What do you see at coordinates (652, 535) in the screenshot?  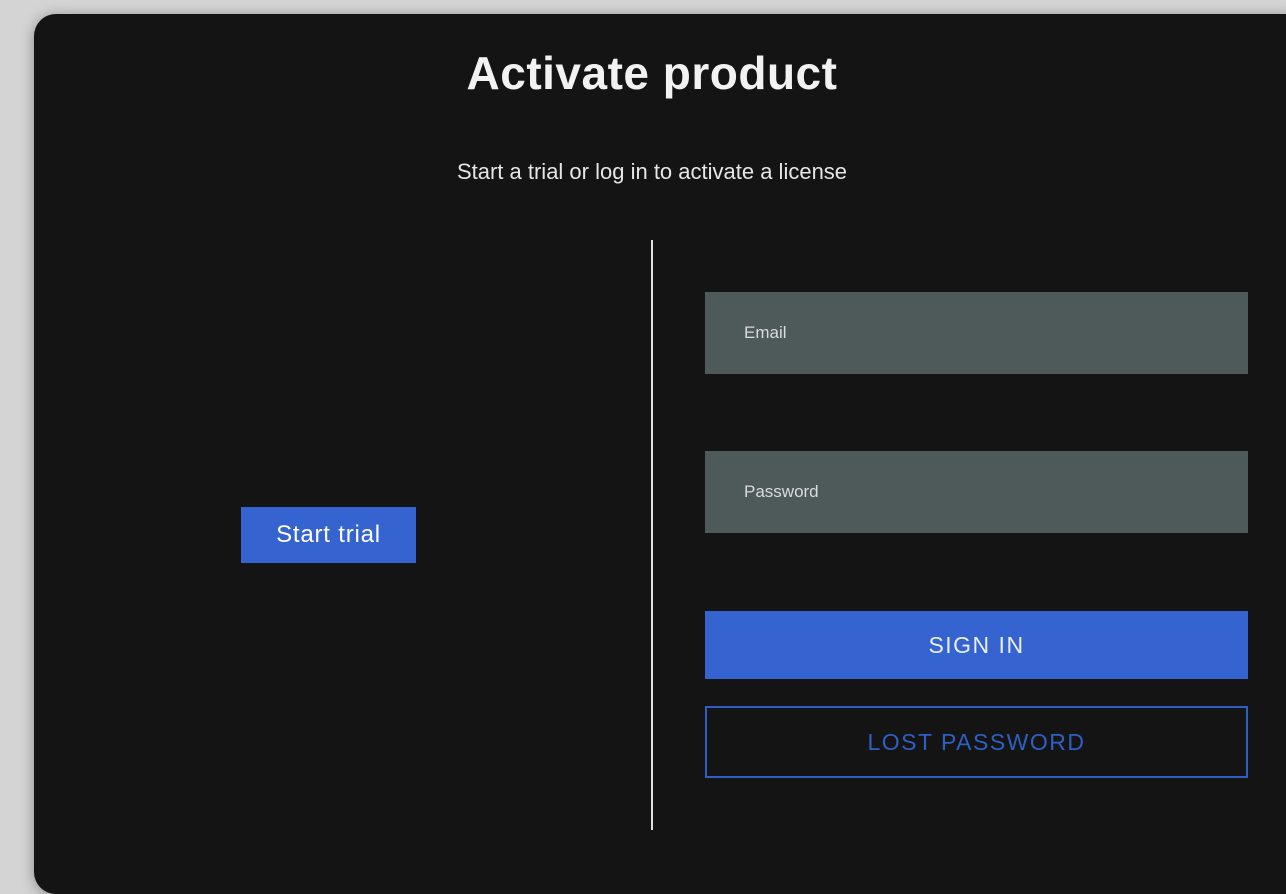 I see `vertical-divider` at bounding box center [652, 535].